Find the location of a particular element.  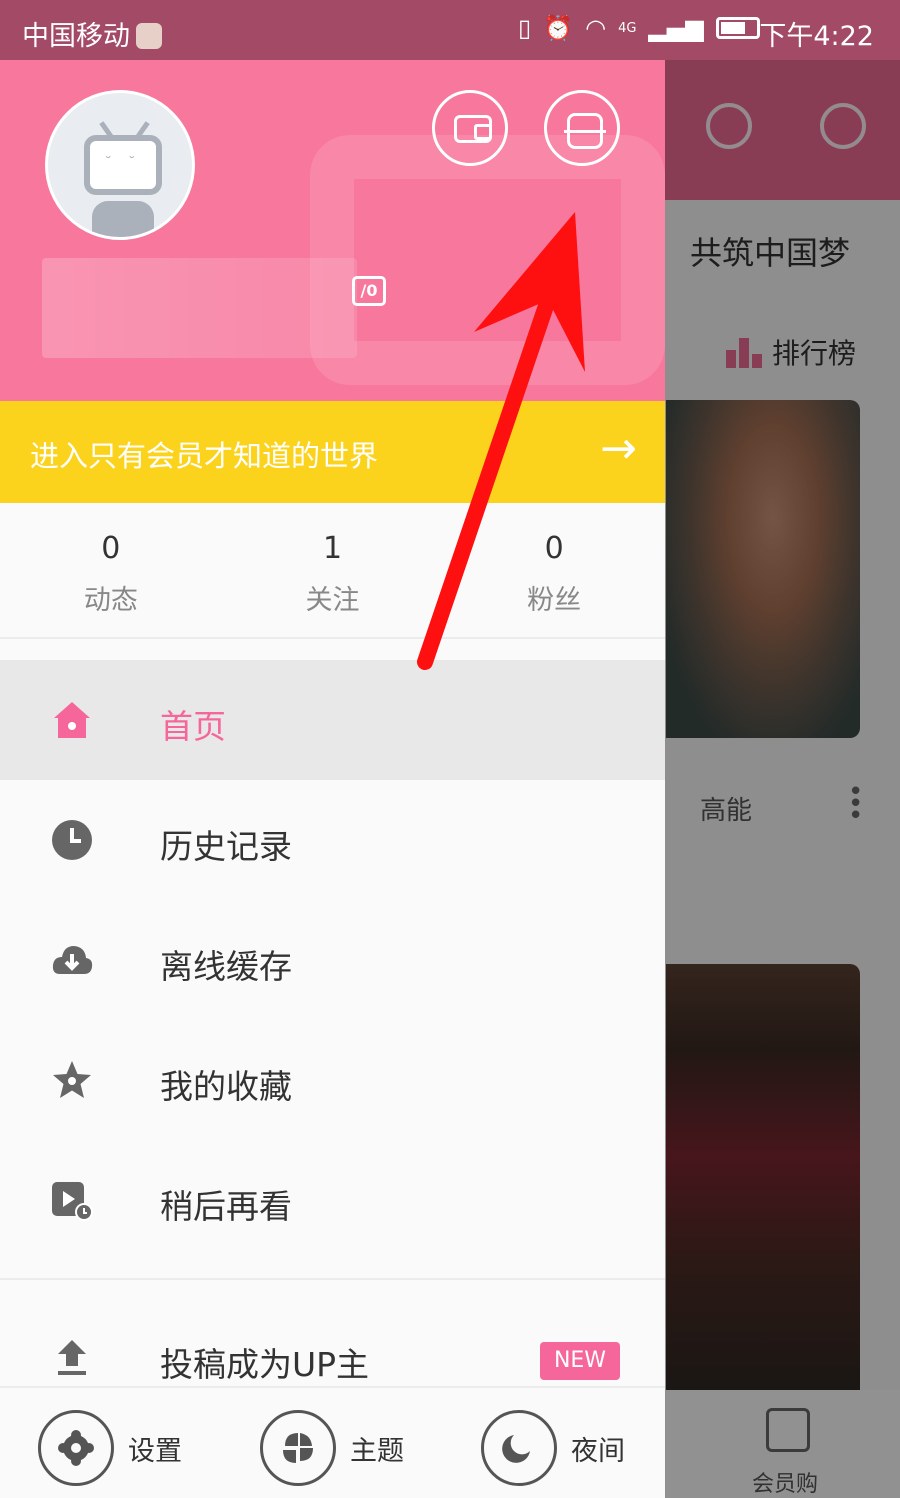

level-badge: /0 is located at coordinates (369, 291).